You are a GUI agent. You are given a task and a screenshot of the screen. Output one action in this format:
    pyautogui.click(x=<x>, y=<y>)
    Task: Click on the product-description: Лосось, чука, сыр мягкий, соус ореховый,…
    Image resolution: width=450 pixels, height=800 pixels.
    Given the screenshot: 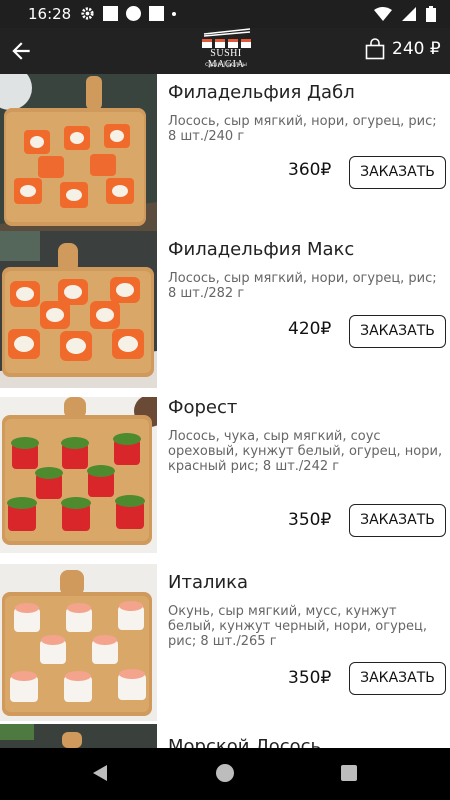 What is the action you would take?
    pyautogui.click(x=305, y=451)
    